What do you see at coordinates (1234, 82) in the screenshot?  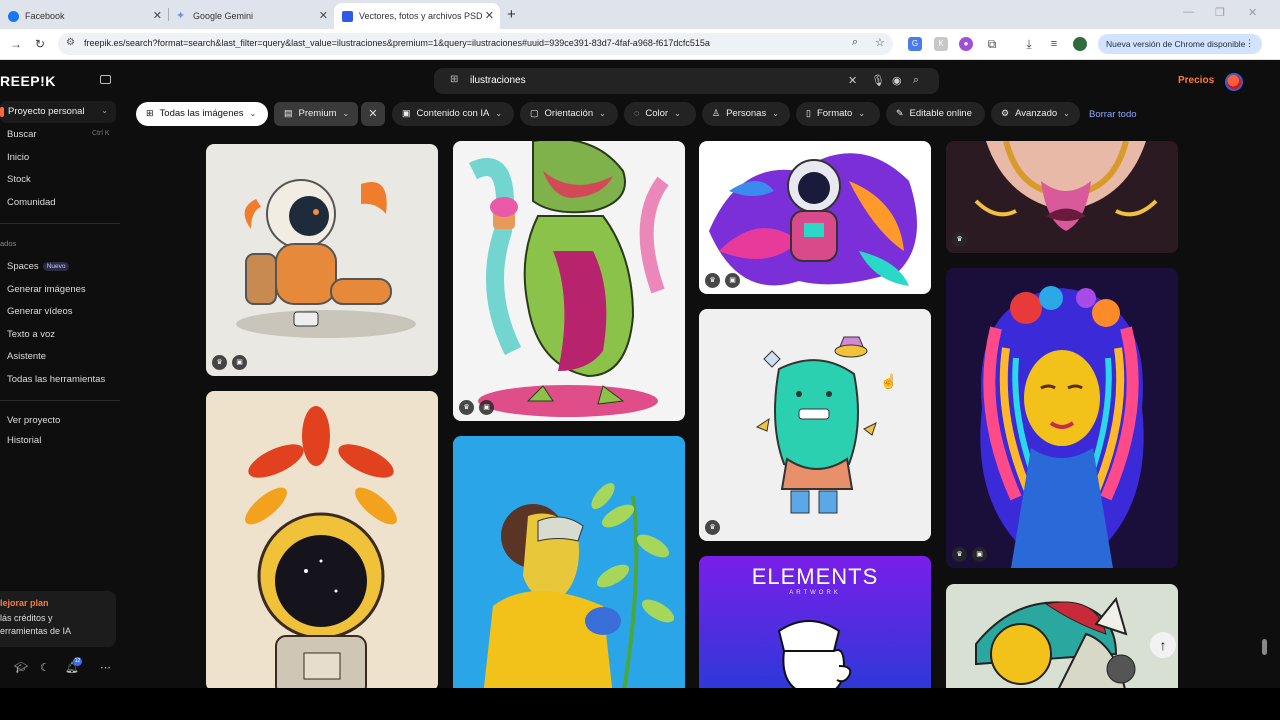 I see `user-avatar` at bounding box center [1234, 82].